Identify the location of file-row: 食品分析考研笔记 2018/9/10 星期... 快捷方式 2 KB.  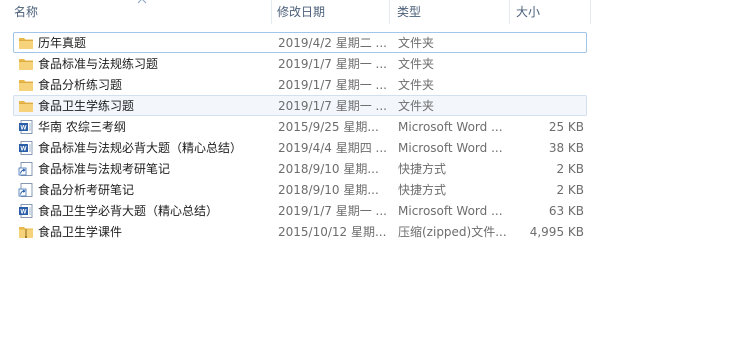
(300, 189).